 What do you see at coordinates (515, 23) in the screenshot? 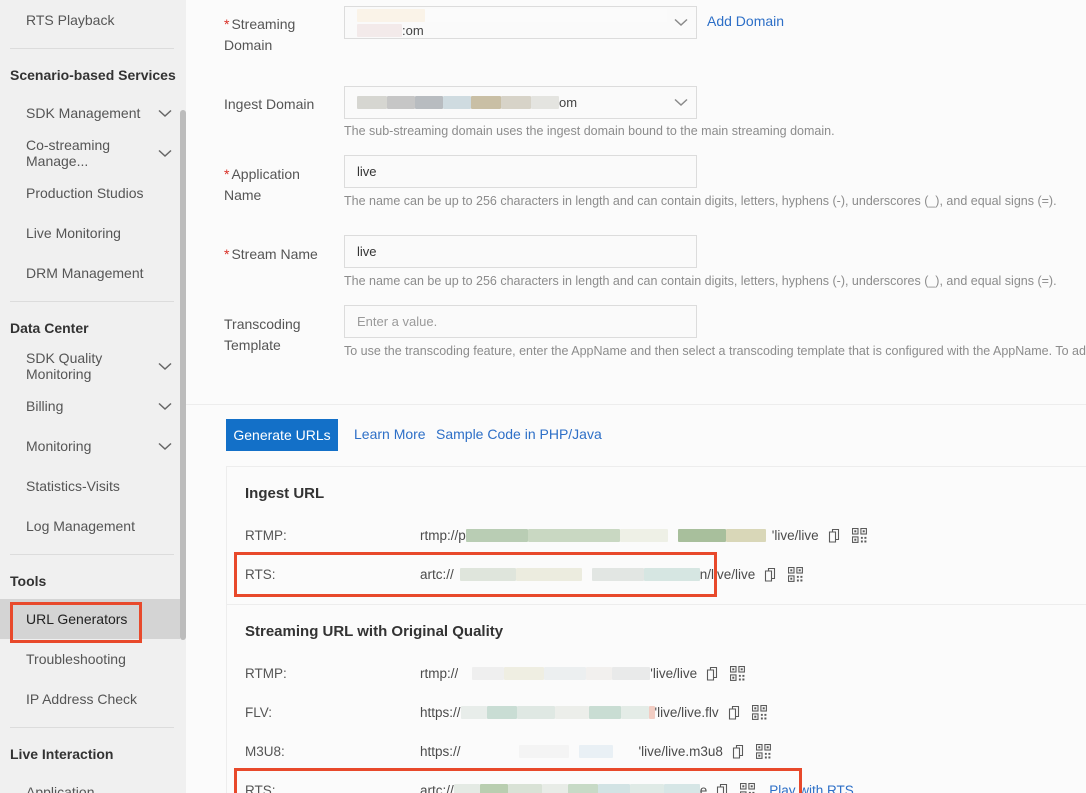
I see `select-value: :om` at bounding box center [515, 23].